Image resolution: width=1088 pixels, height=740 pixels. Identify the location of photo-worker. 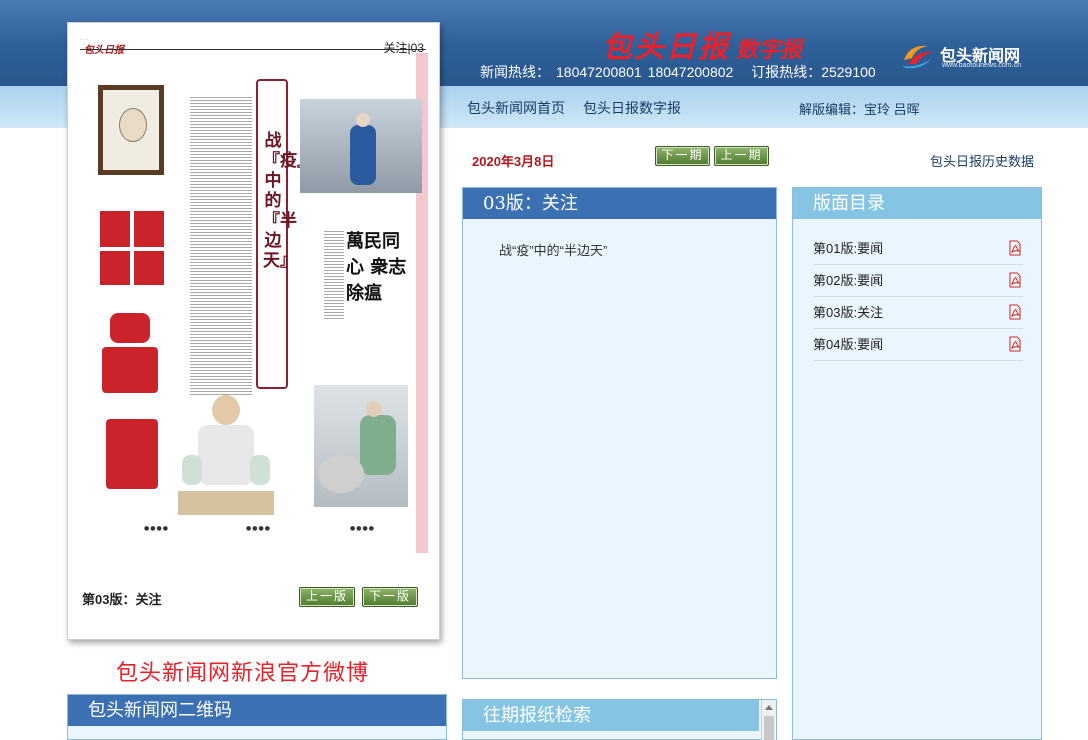
(361, 146).